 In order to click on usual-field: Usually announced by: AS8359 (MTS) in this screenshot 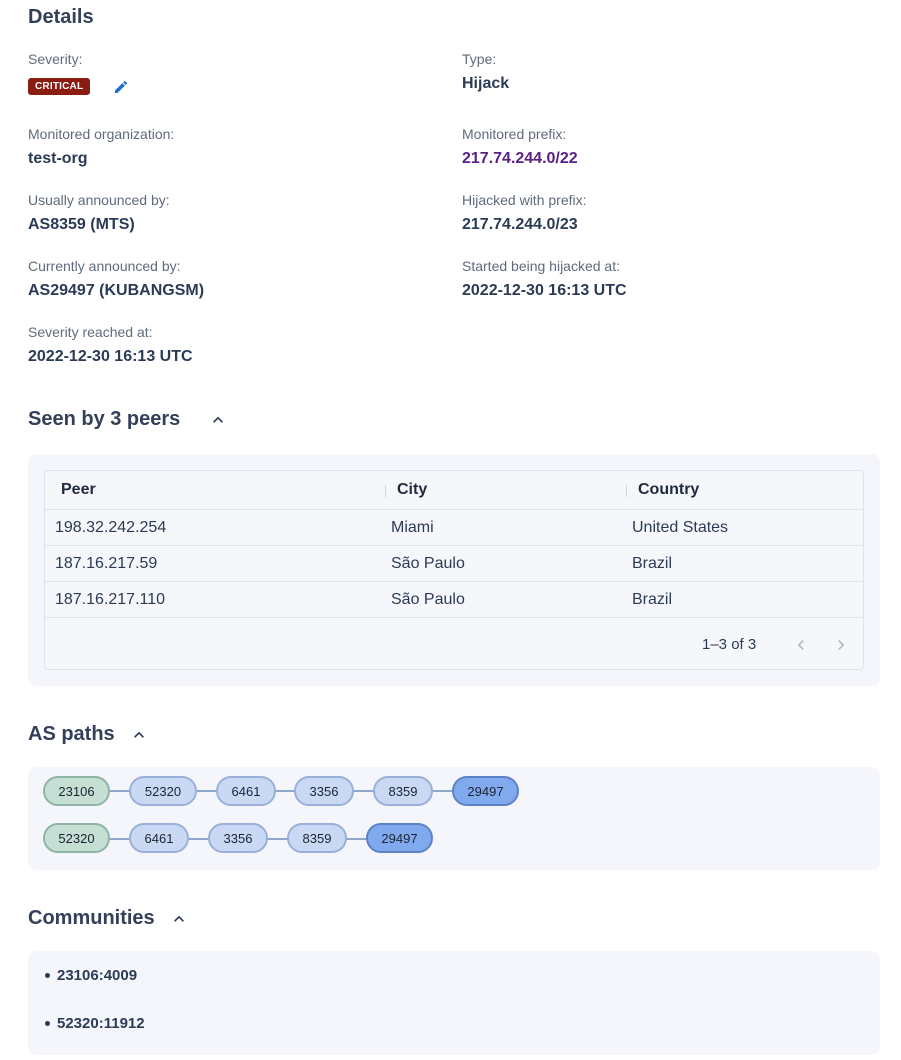, I will do `click(99, 213)`.